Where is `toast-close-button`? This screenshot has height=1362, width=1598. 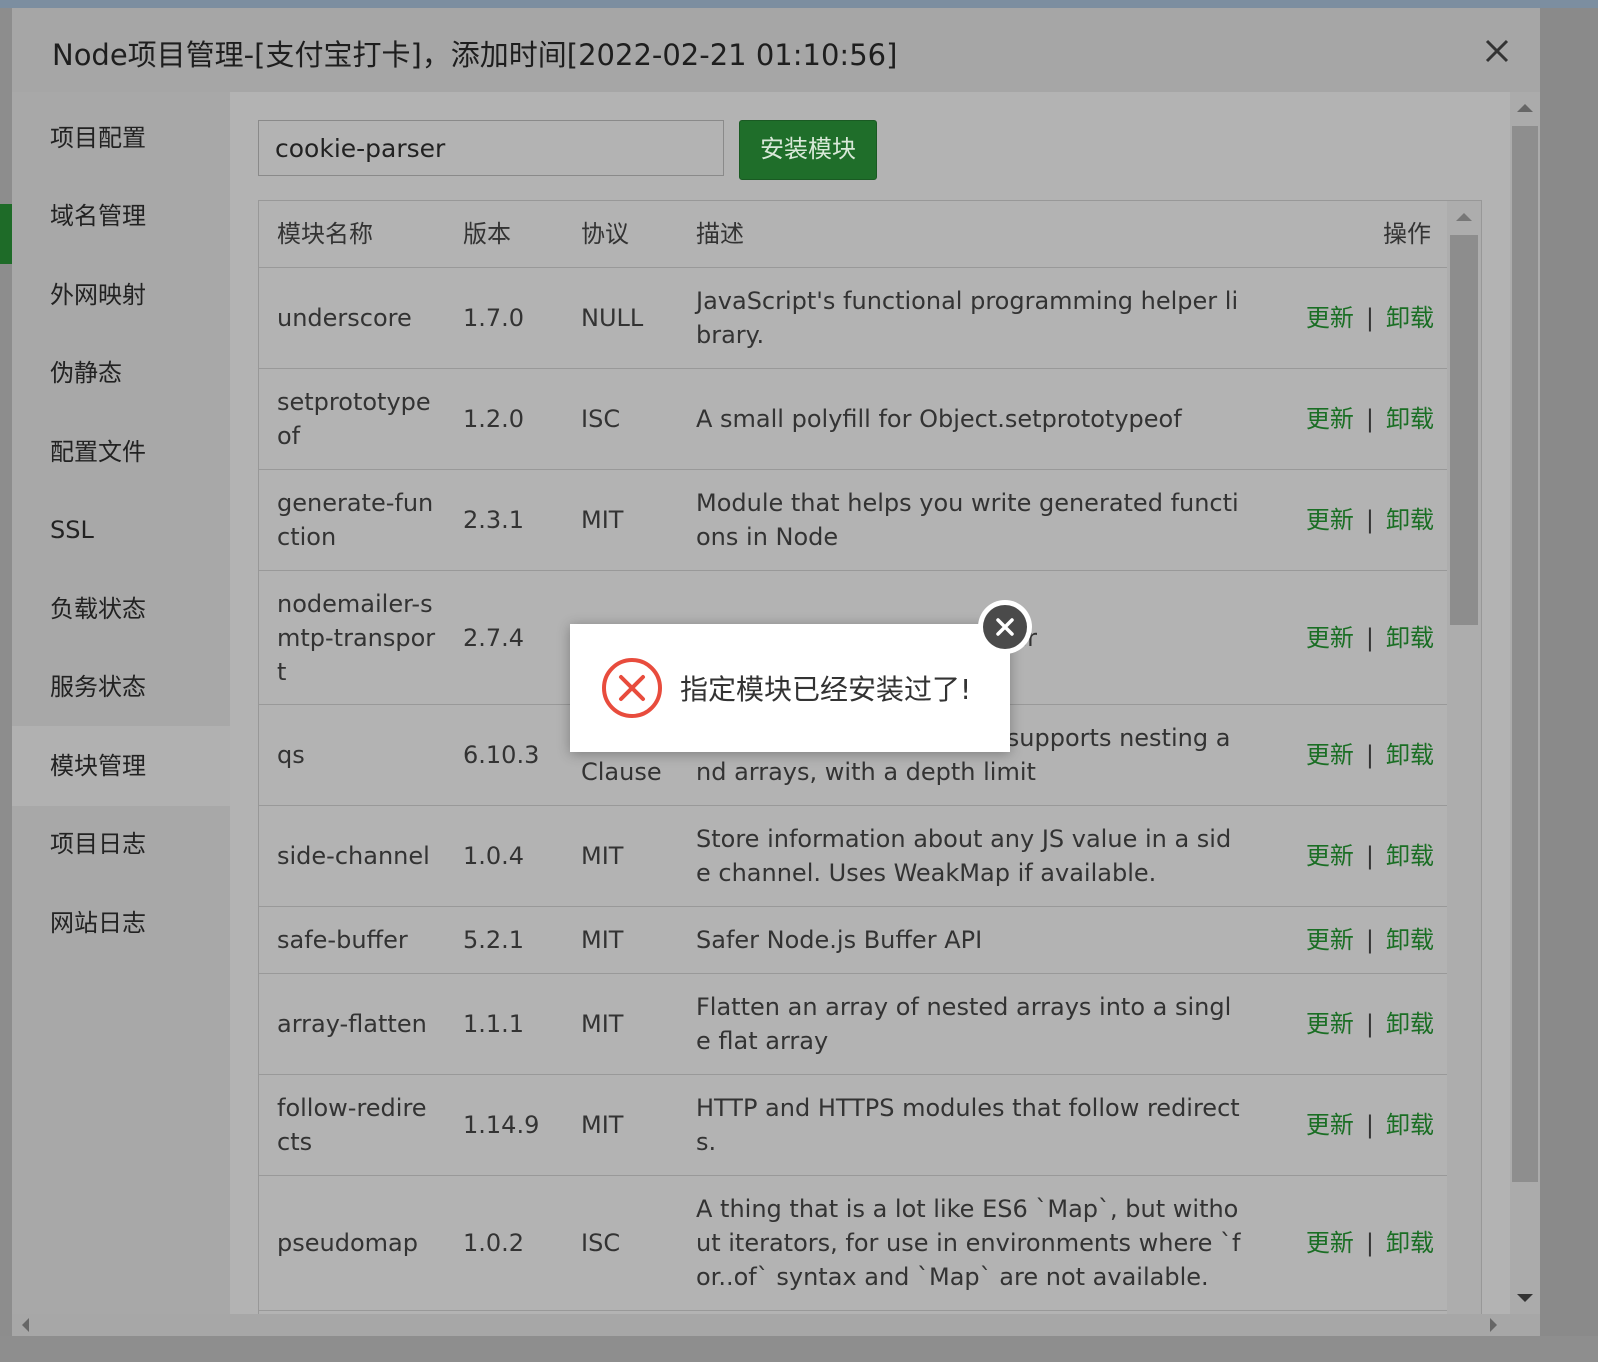
toast-close-button is located at coordinates (1005, 627).